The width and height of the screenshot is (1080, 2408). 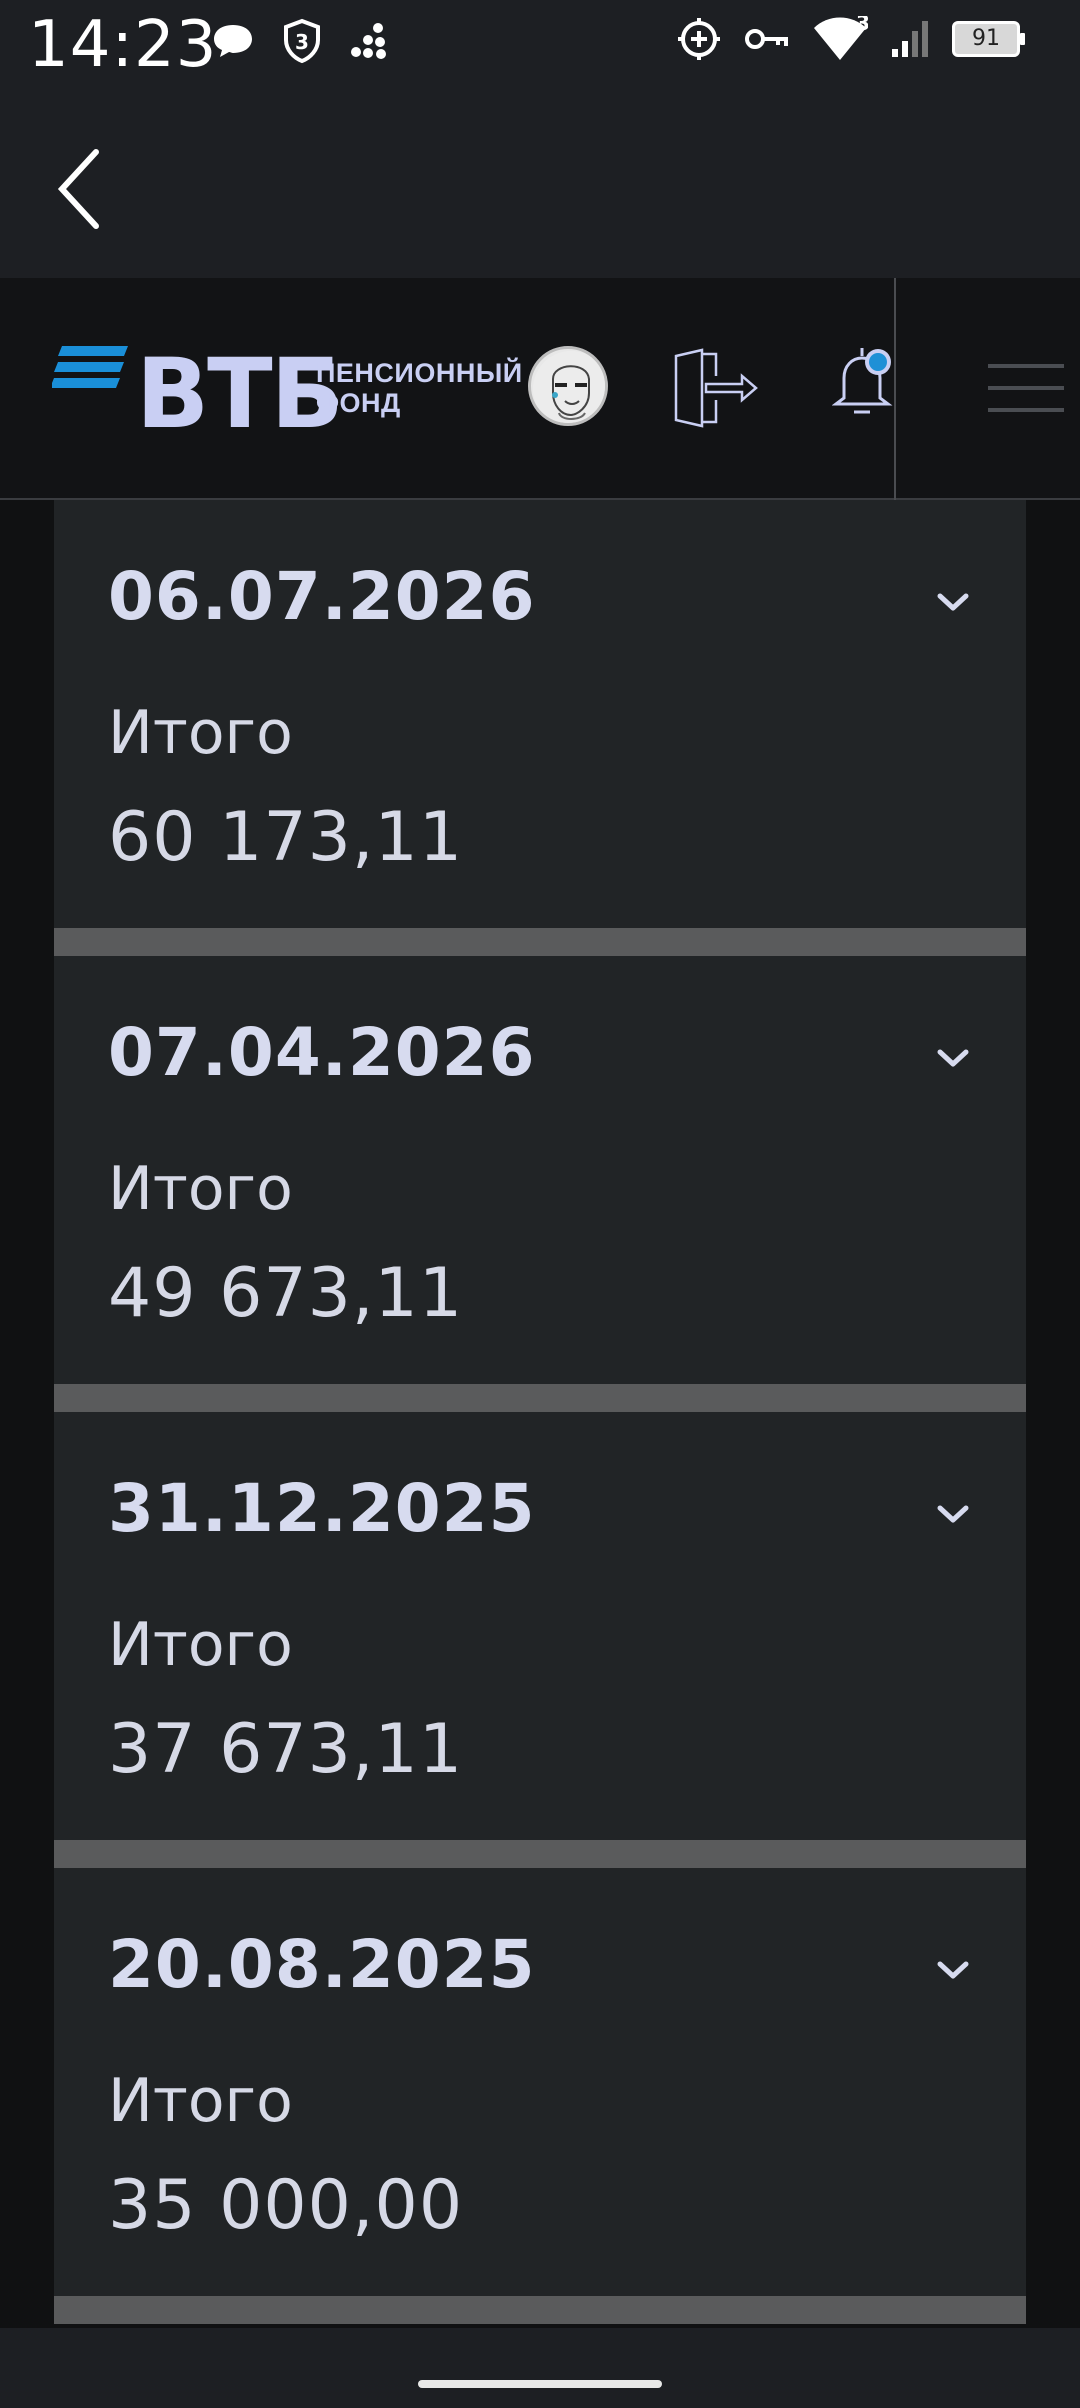 I want to click on home-gesture-handle, so click(x=540, y=2384).